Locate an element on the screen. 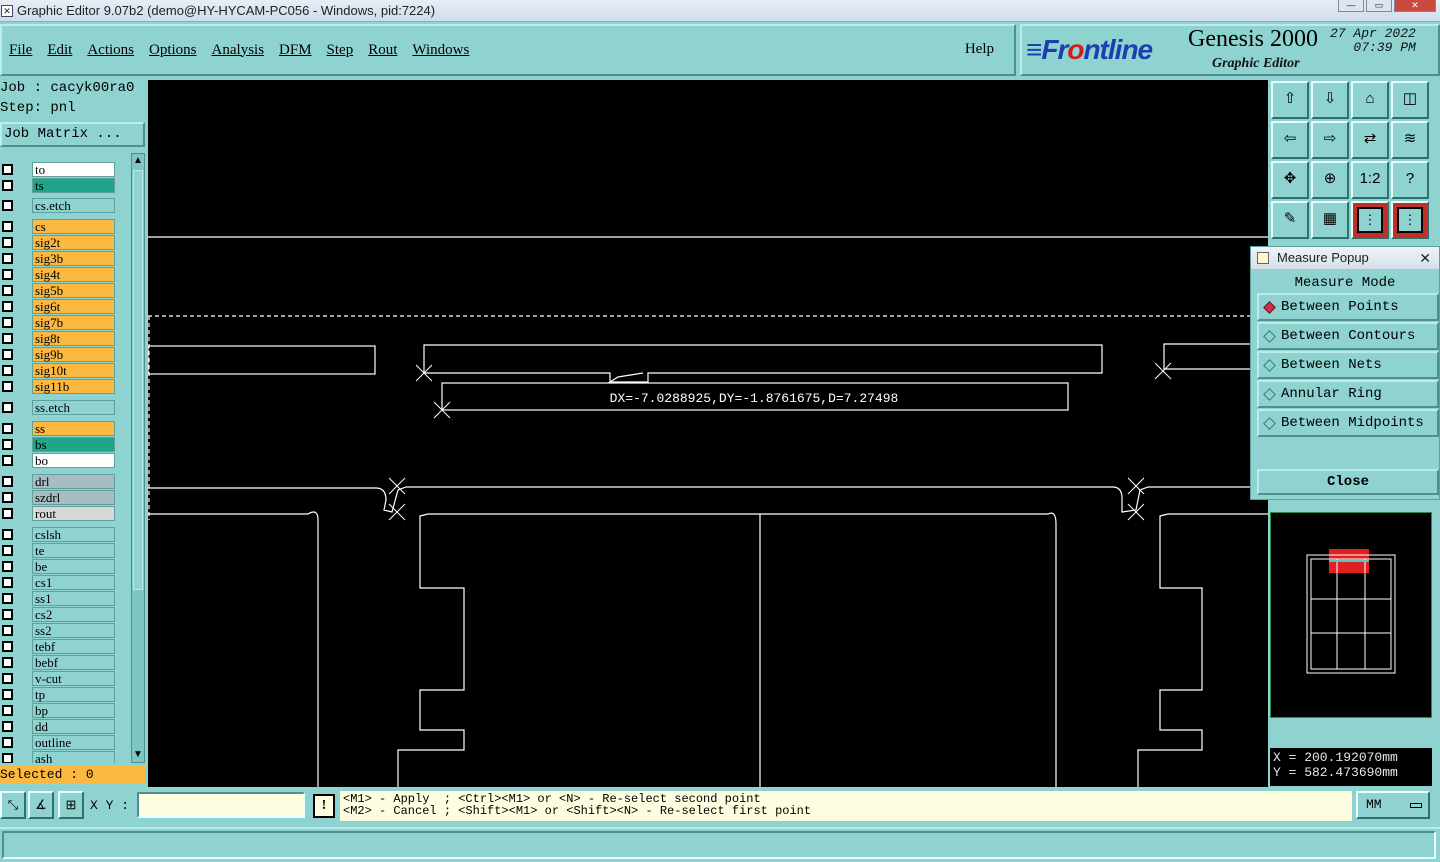 This screenshot has width=1440, height=862. xy-input is located at coordinates (221, 805).